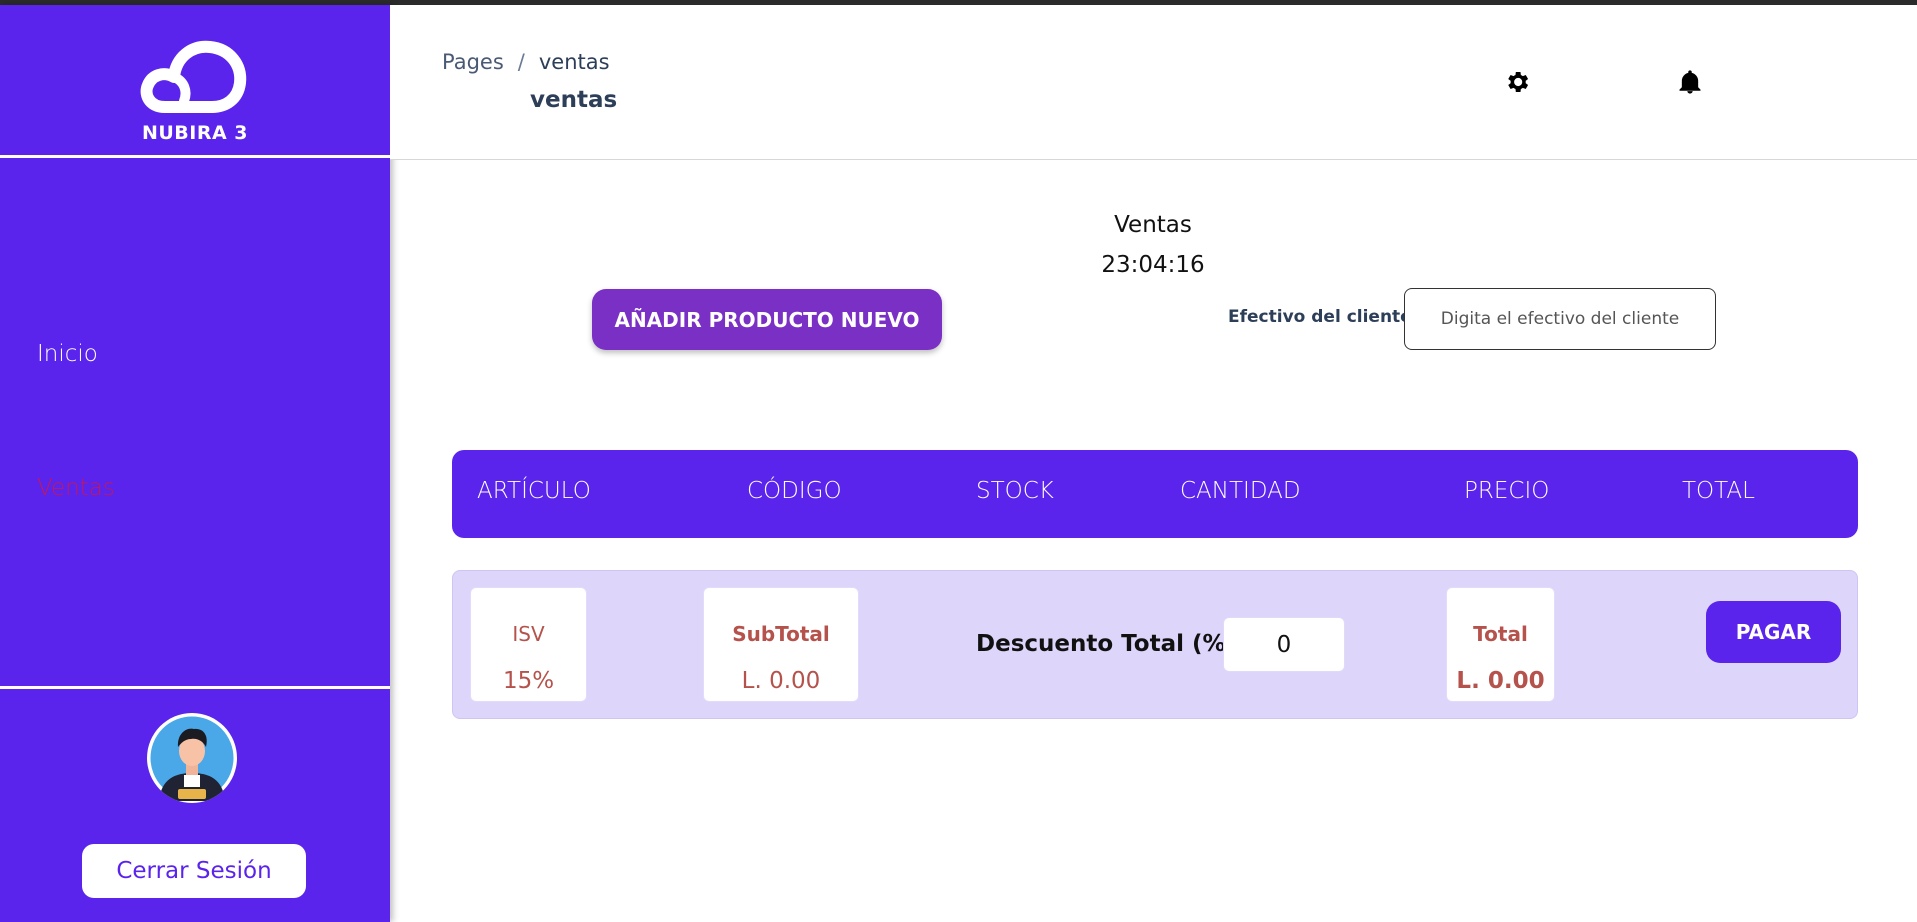 This screenshot has height=922, width=1917. What do you see at coordinates (1153, 82) in the screenshot?
I see `header: Pages / ventas ventas` at bounding box center [1153, 82].